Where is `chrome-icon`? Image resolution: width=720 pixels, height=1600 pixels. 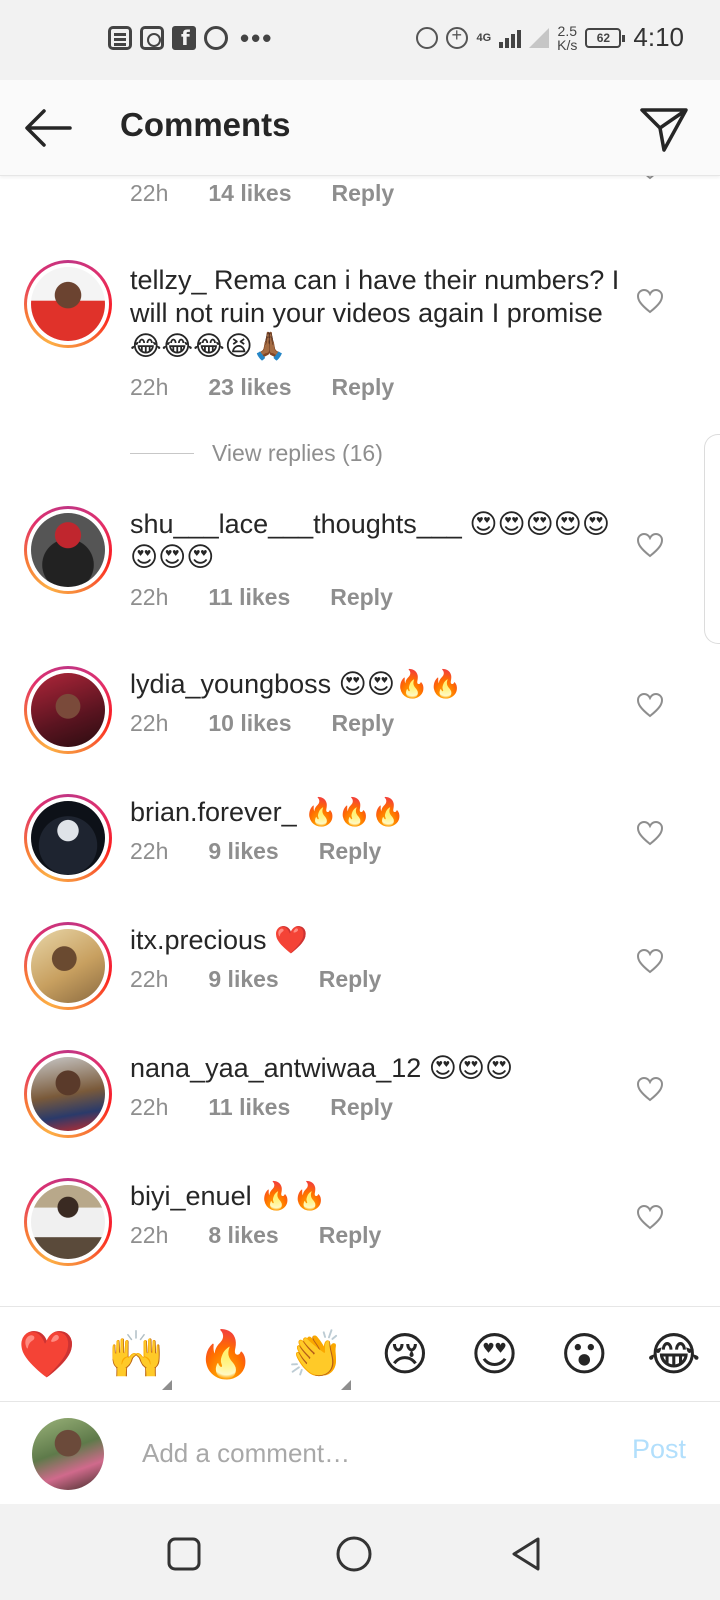
chrome-icon is located at coordinates (216, 38).